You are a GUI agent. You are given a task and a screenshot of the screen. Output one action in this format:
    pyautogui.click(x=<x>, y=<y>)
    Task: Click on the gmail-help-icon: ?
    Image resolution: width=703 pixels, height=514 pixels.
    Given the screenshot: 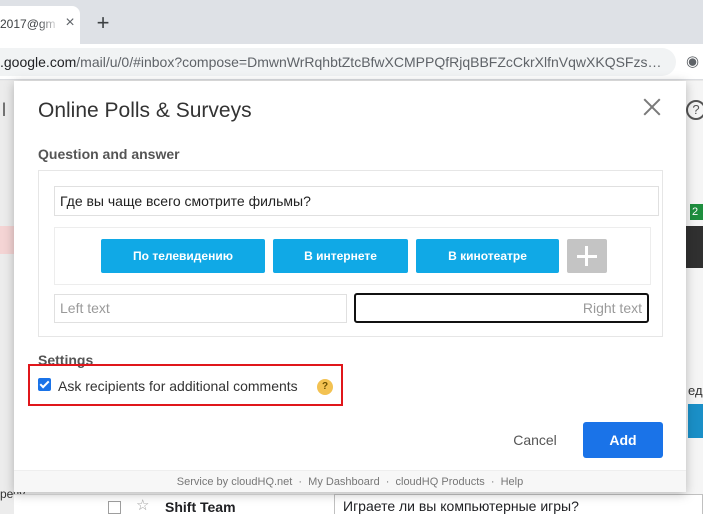 What is the action you would take?
    pyautogui.click(x=694, y=110)
    